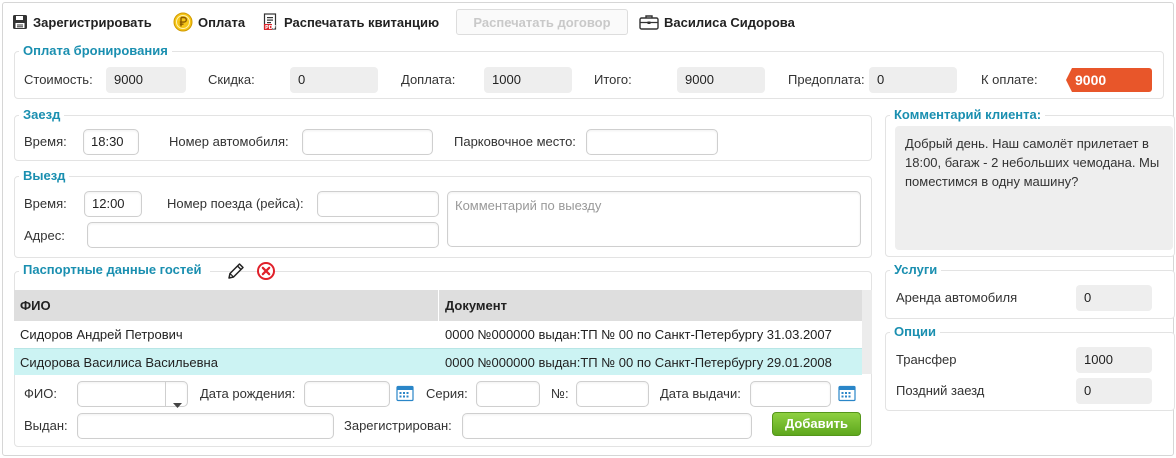  I want to click on cost-label: Стоимость:, so click(58, 79).